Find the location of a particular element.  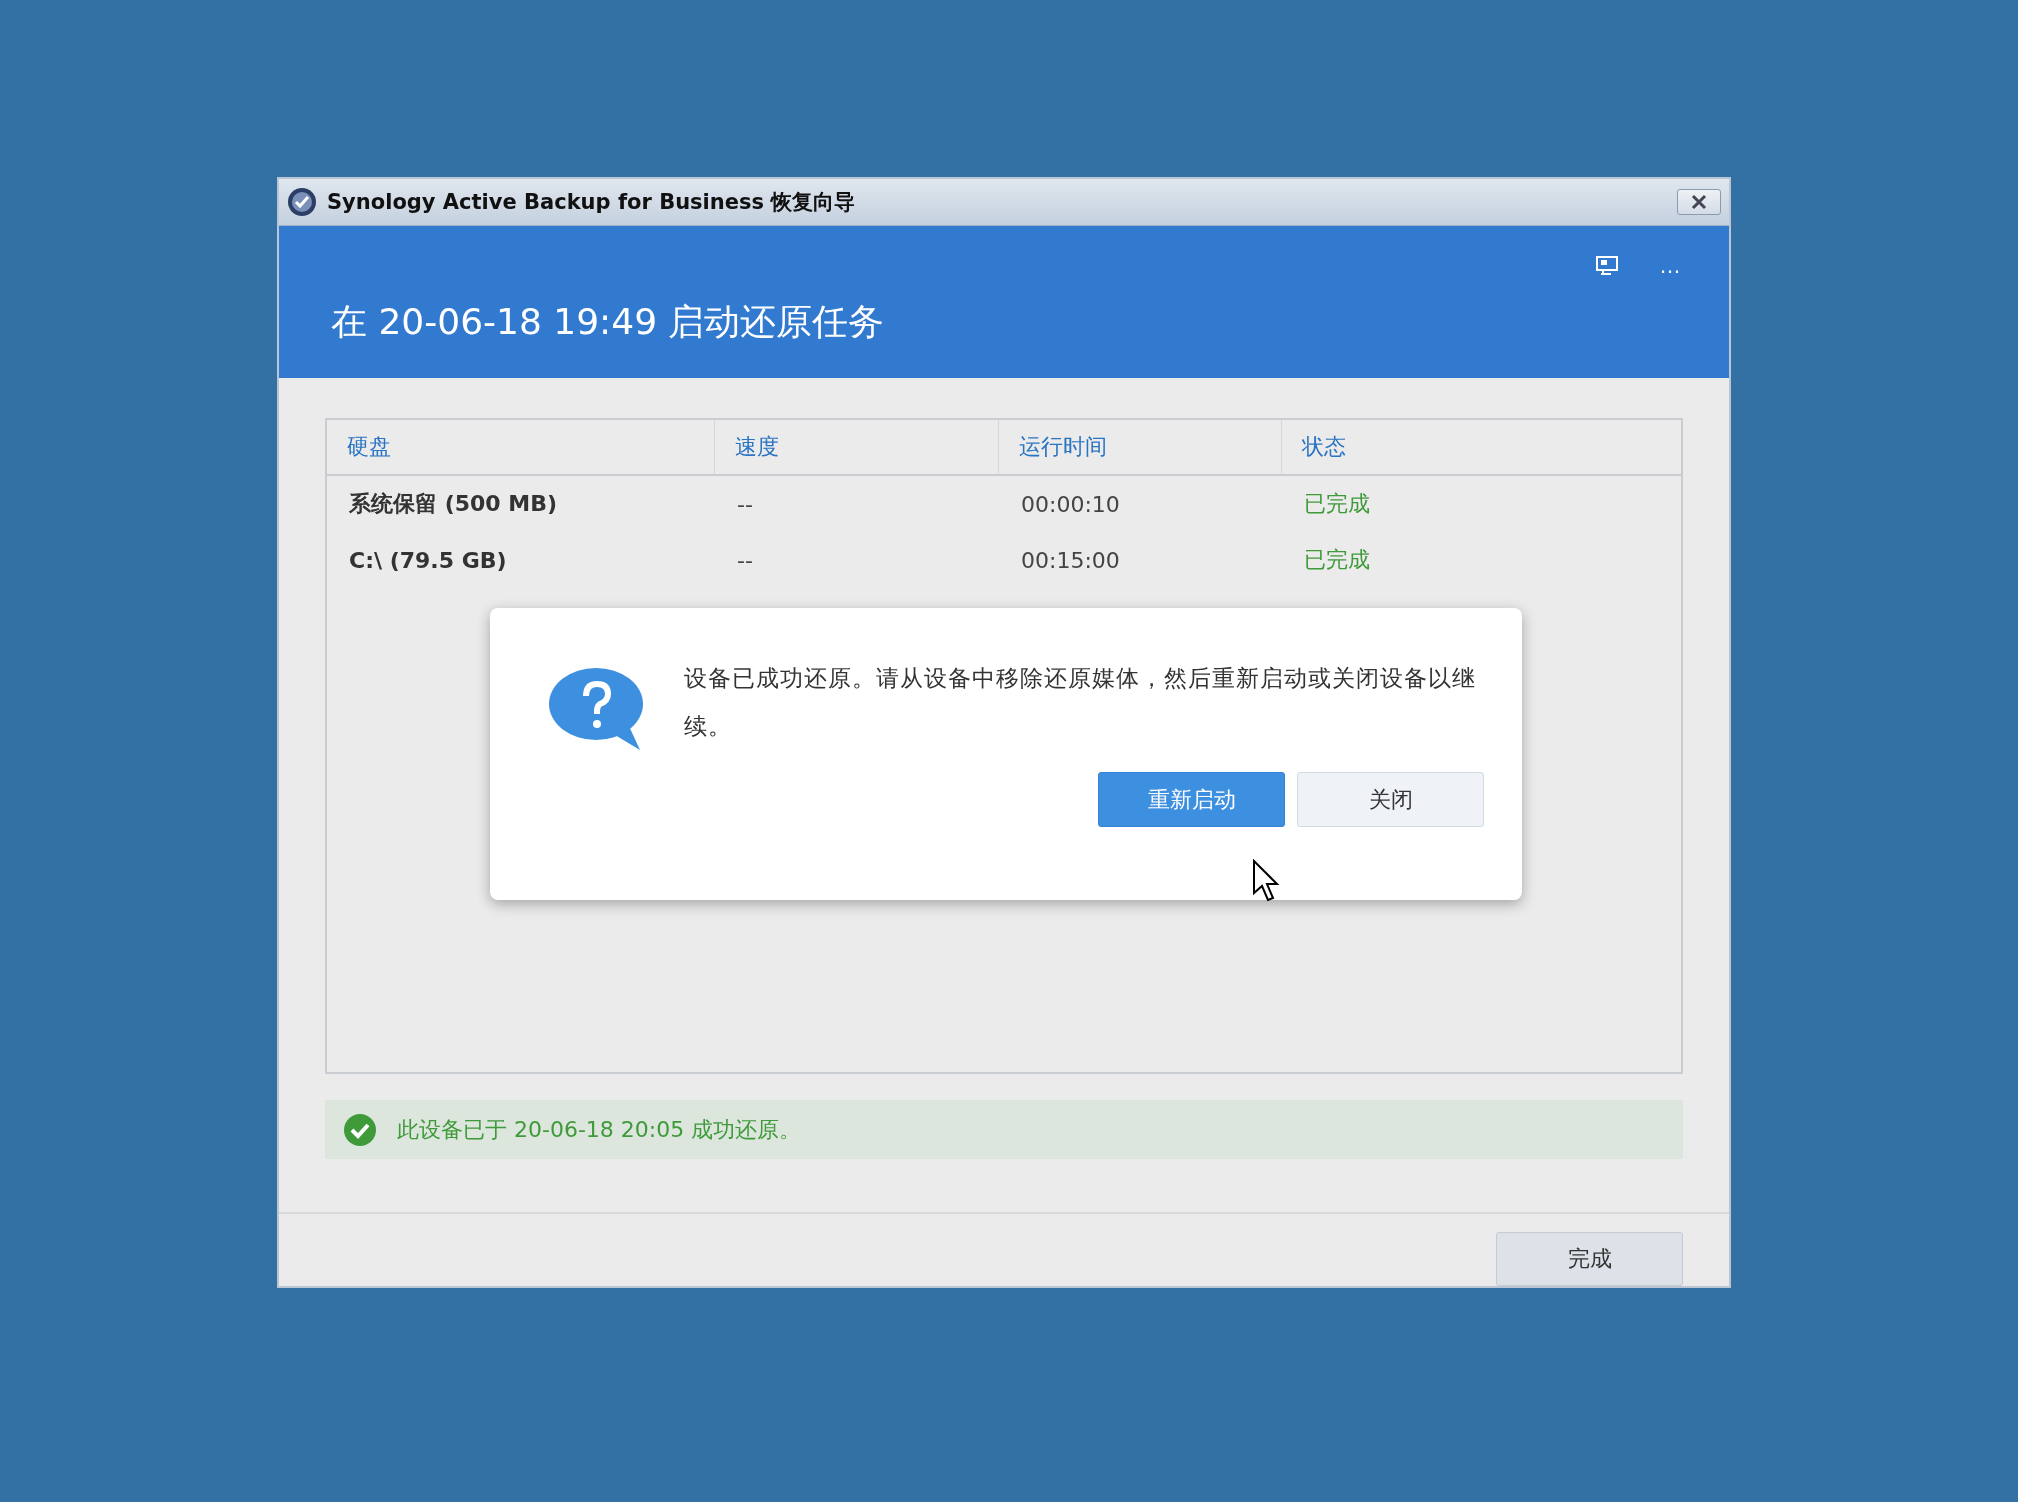

column-header: 硬盘 is located at coordinates (521, 447).